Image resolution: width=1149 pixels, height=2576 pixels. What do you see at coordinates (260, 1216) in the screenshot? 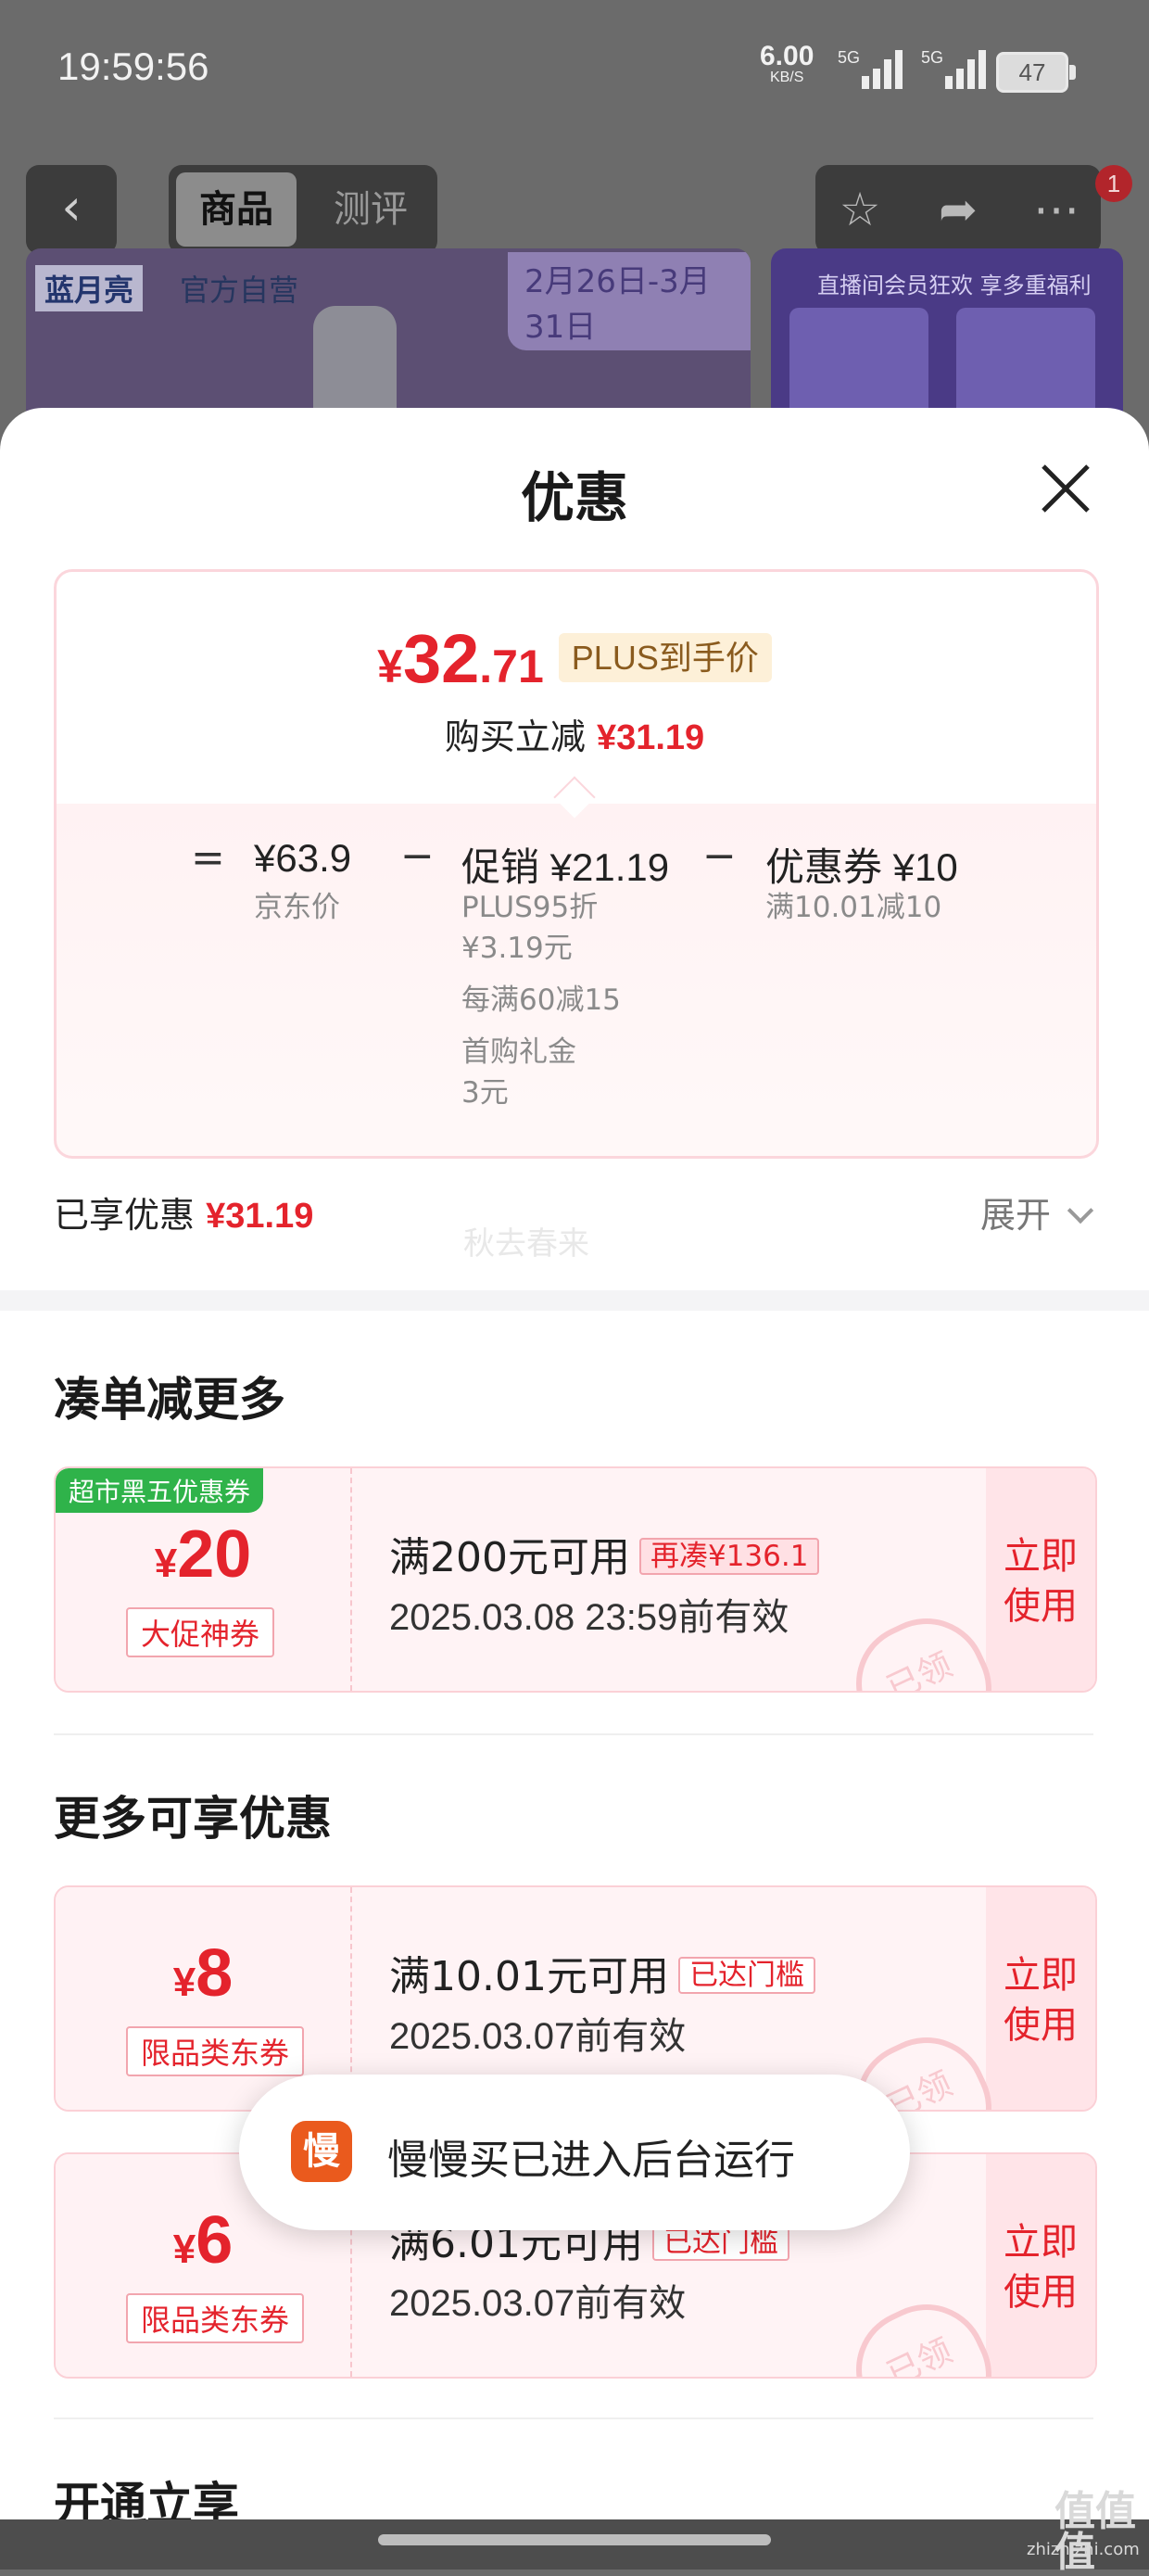
I see `enjoyed-amount: ¥31.19` at bounding box center [260, 1216].